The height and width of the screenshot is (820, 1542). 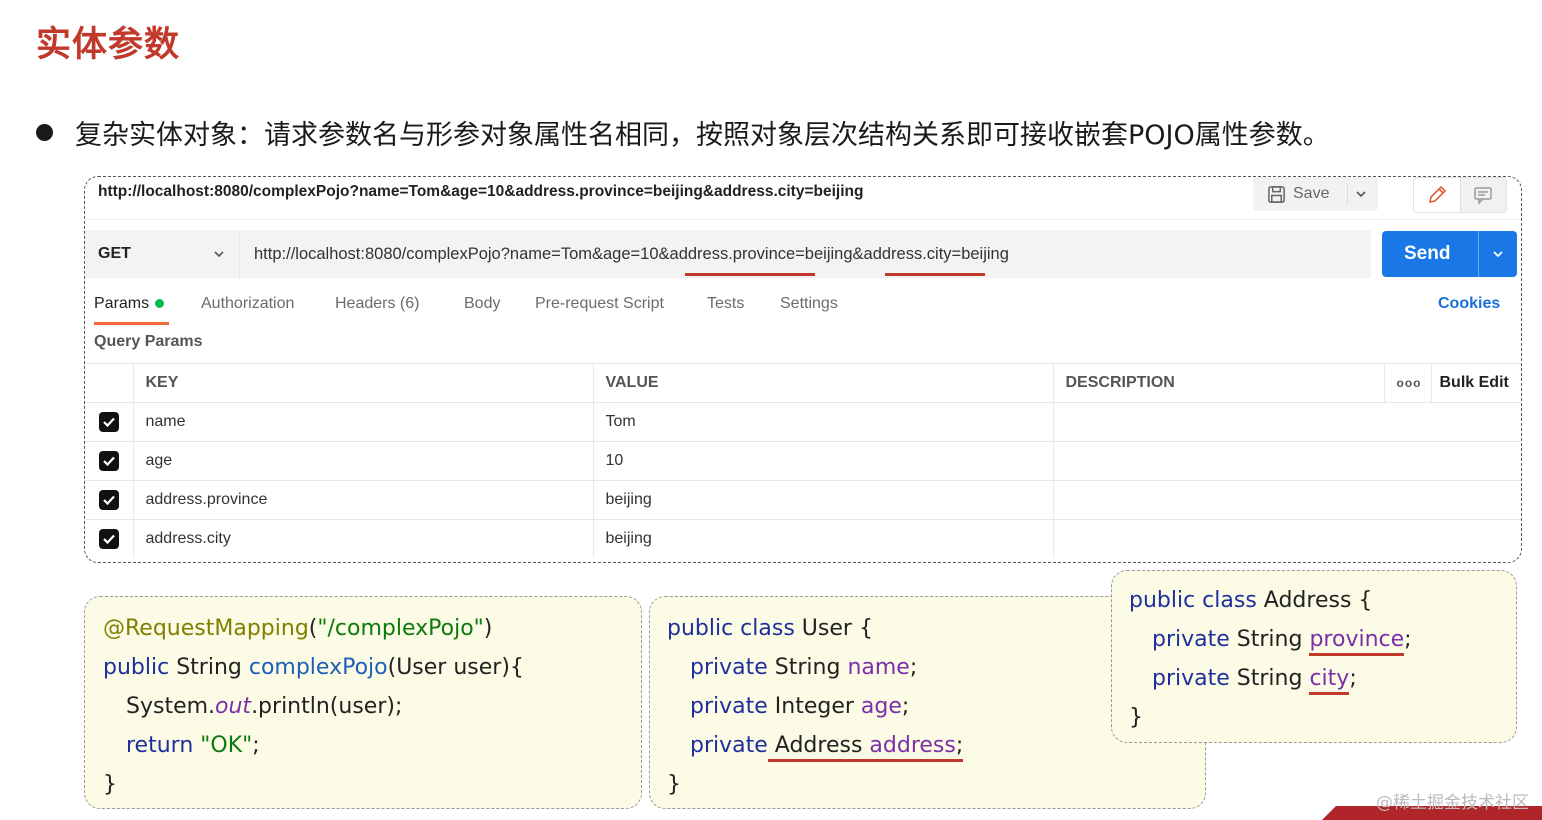 I want to click on param-key: address.province, so click(x=363, y=500).